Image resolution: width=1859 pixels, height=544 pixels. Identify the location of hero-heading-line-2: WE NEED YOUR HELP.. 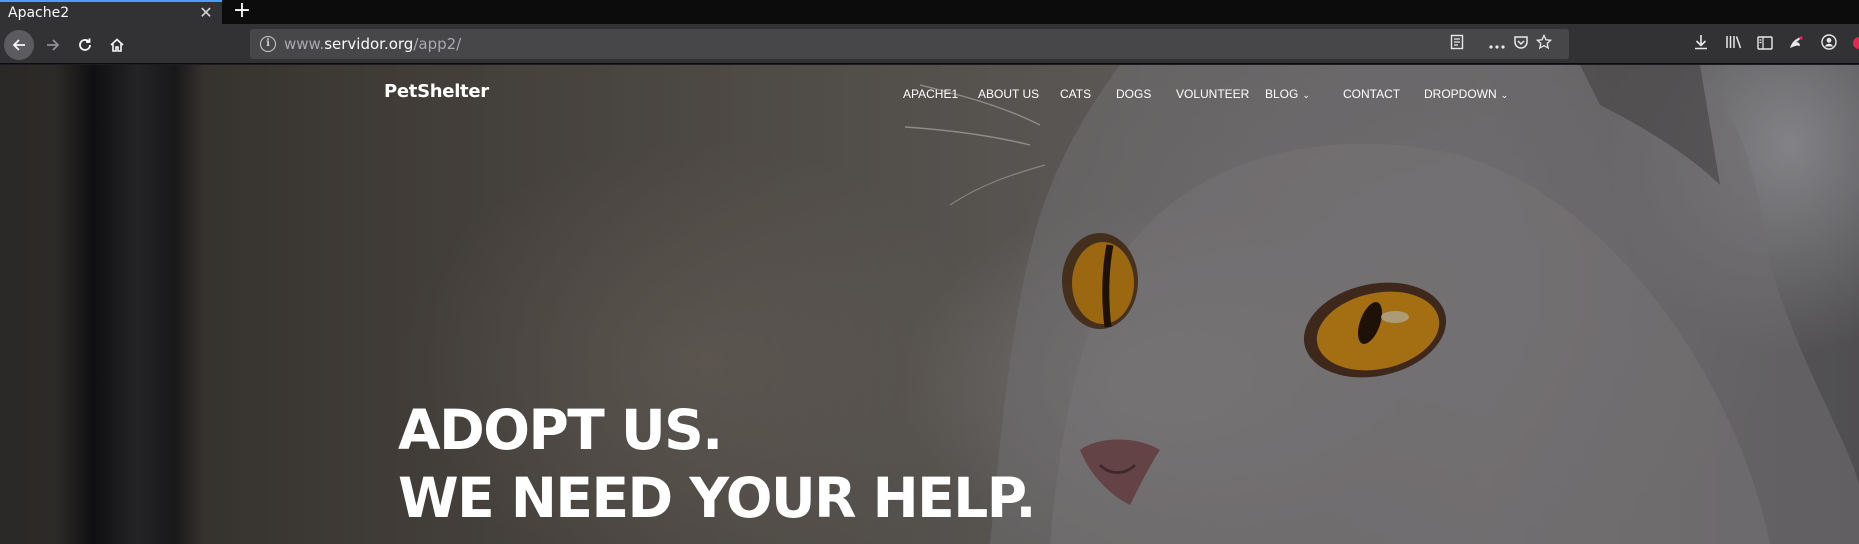
(717, 498).